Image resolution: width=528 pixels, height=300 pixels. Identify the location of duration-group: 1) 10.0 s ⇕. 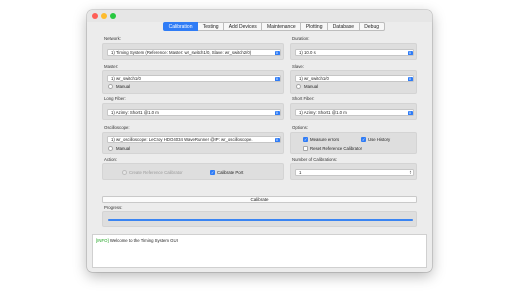
(353, 51).